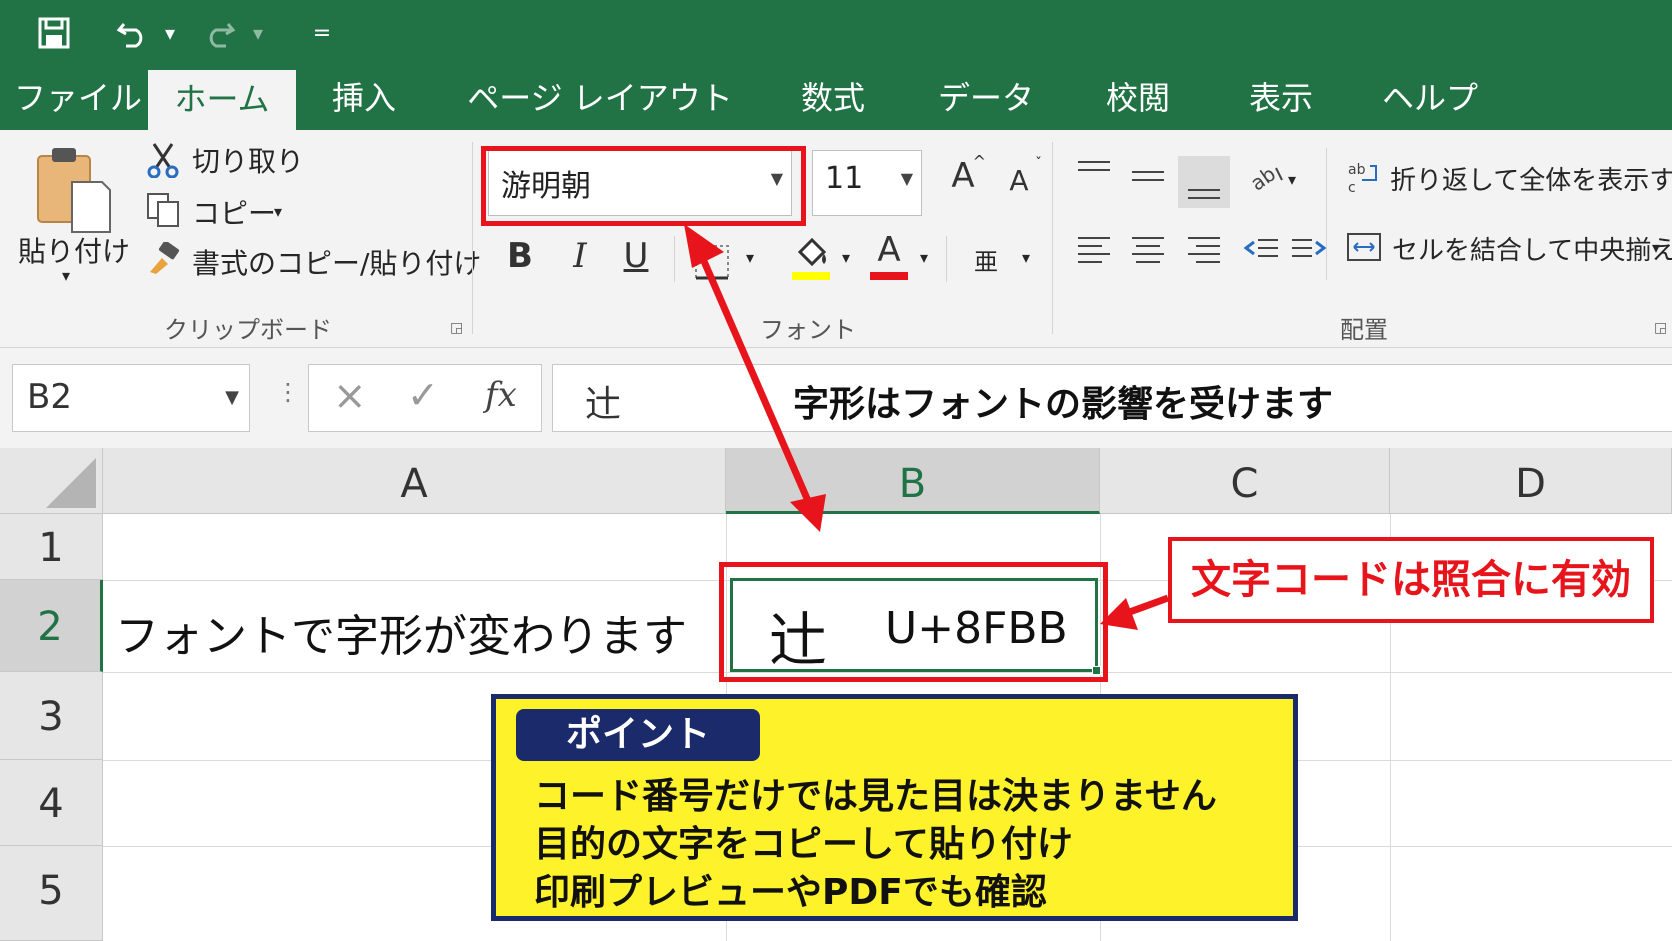  I want to click on paste-icon, so click(73, 190).